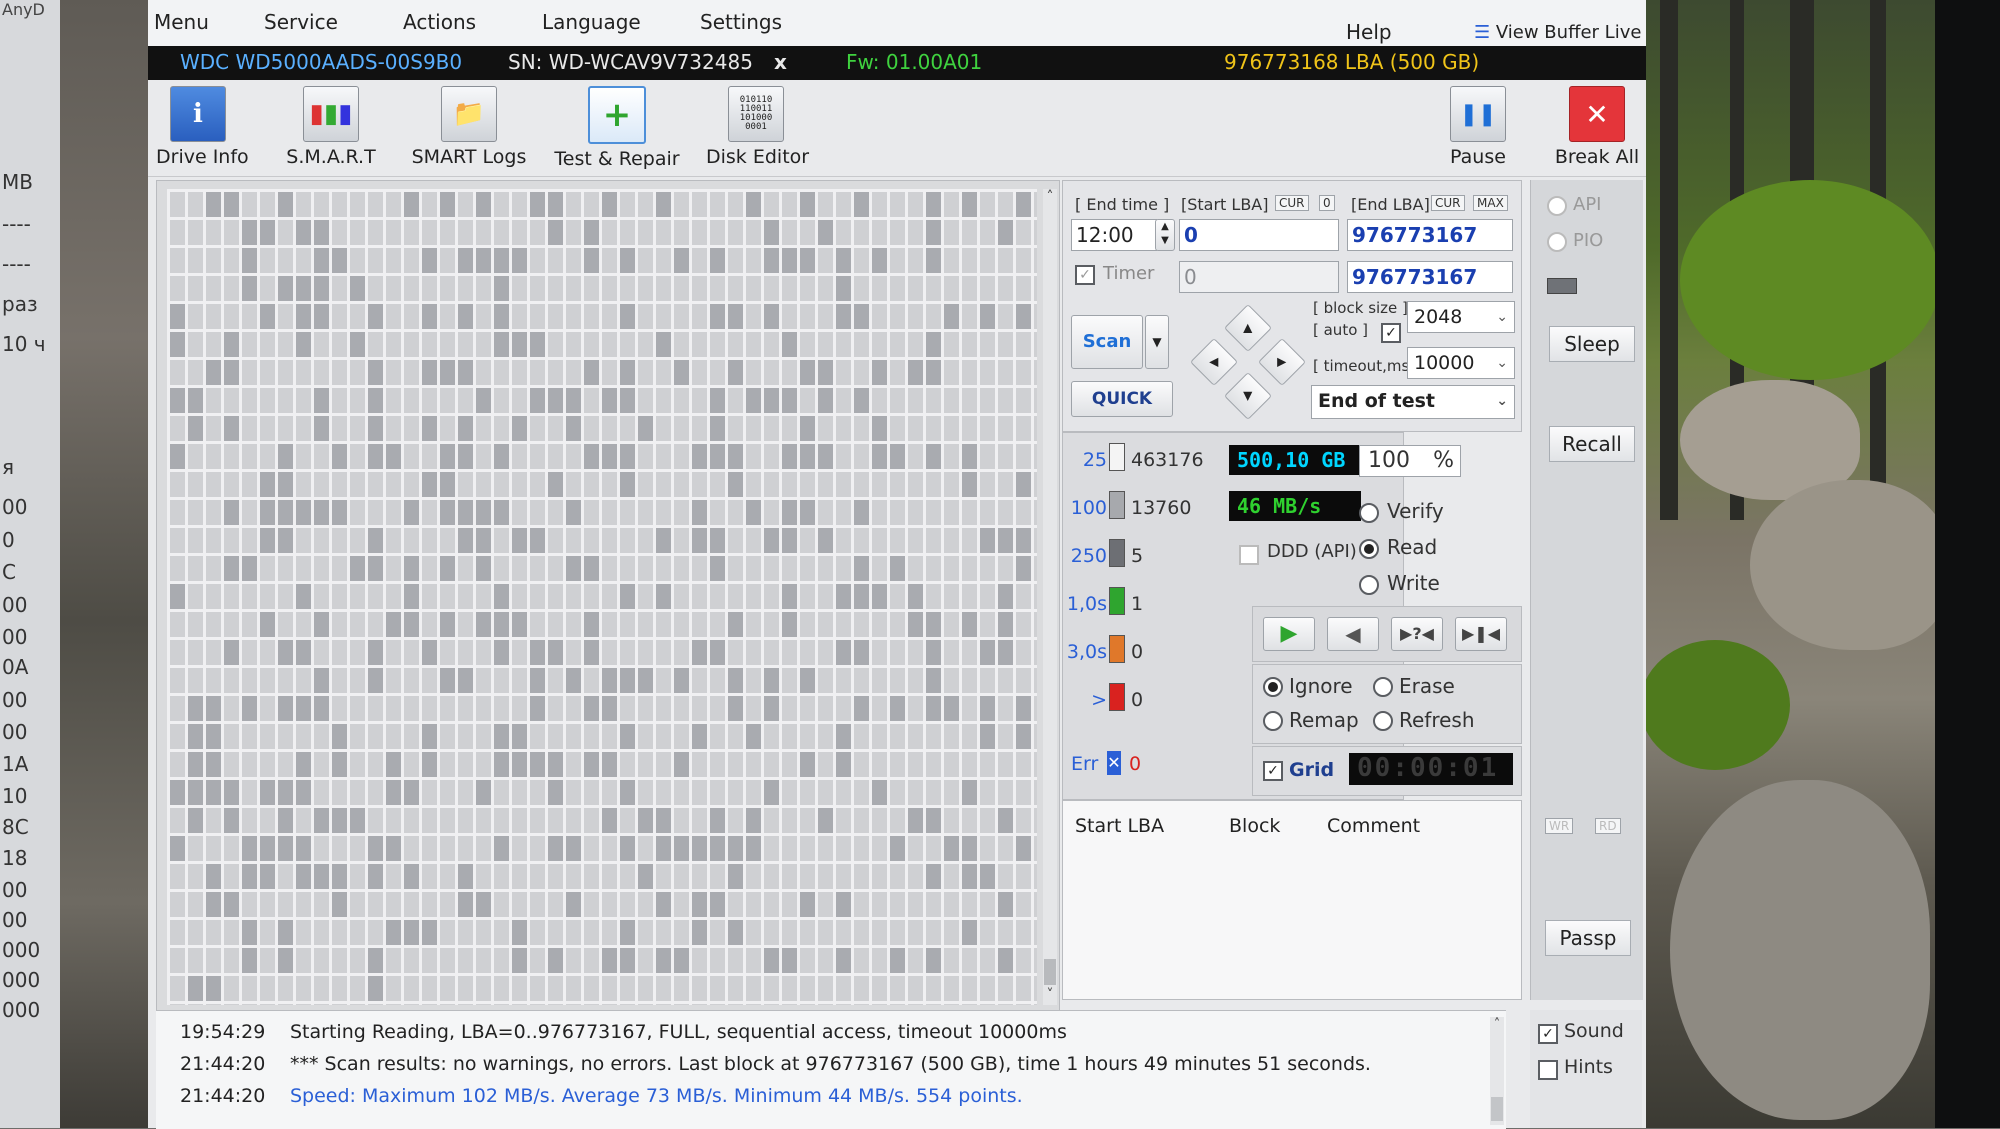  Describe the element at coordinates (1050, 597) in the screenshot. I see `scan-map-scrollbar: ˄ ˅` at that location.